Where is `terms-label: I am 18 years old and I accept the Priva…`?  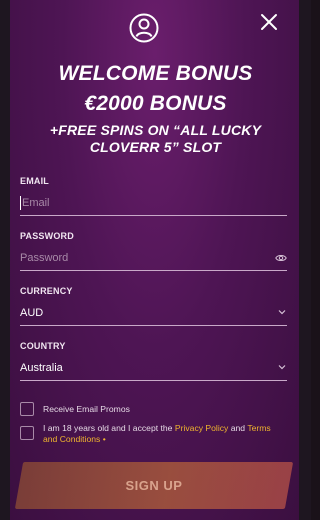 terms-label: I am 18 years old and I accept the Priva… is located at coordinates (165, 434).